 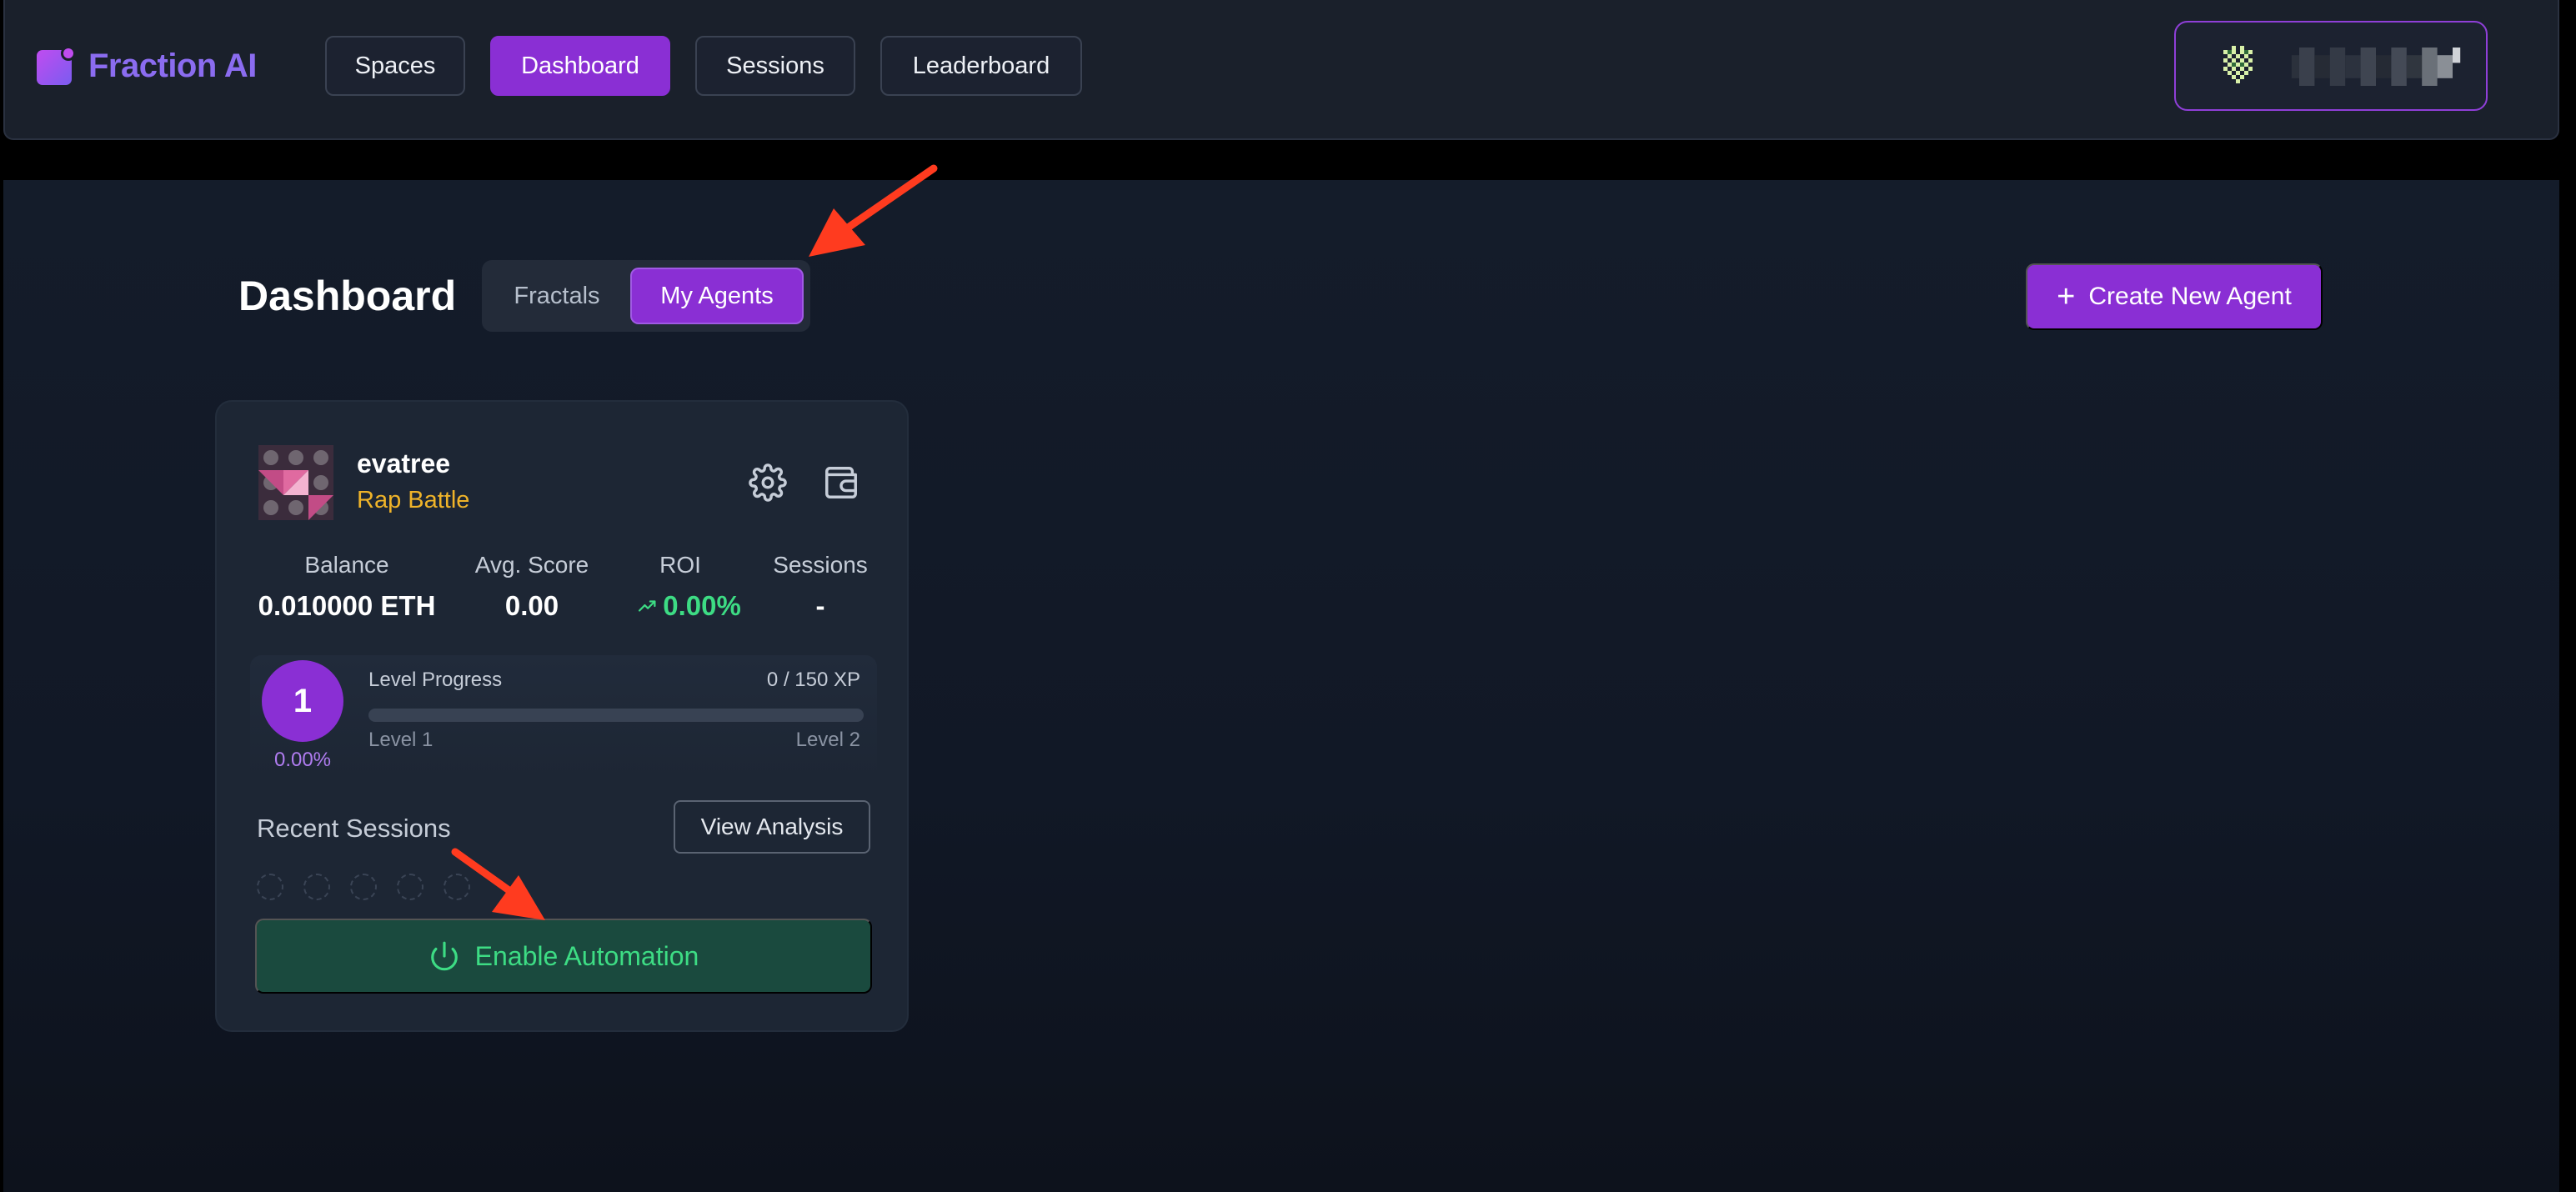 I want to click on plus-icon: +, so click(x=2066, y=296).